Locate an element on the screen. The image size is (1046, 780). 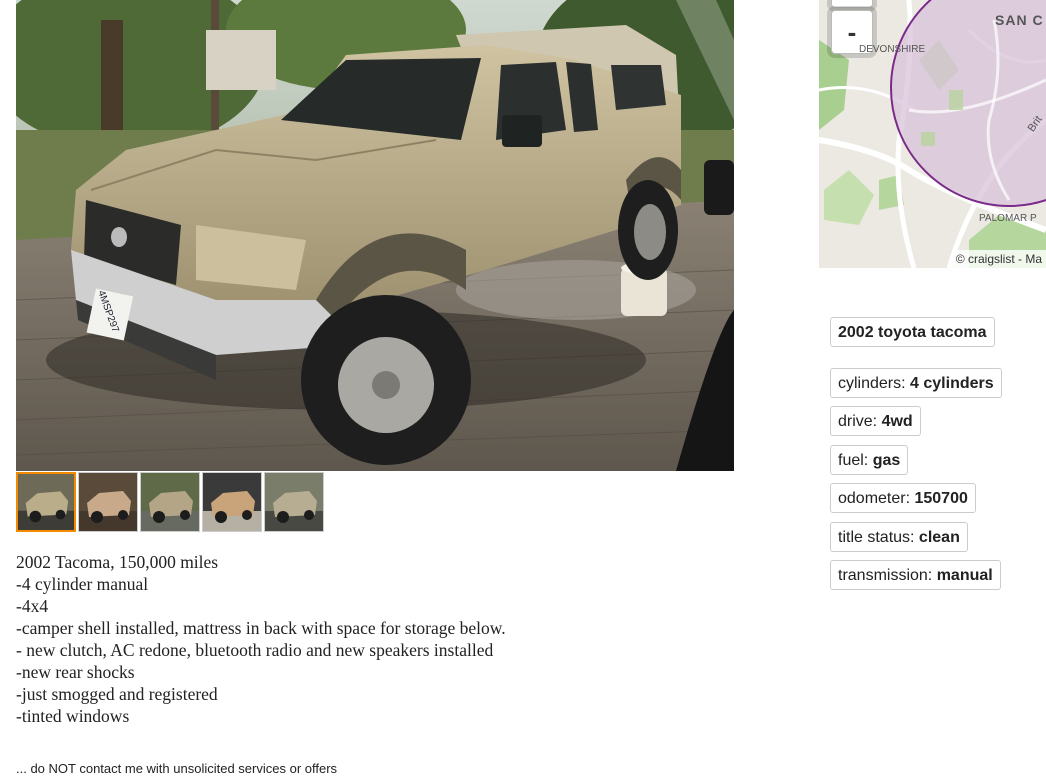
attribute-cylinders: cylinders: 4 cylinders is located at coordinates (916, 383).